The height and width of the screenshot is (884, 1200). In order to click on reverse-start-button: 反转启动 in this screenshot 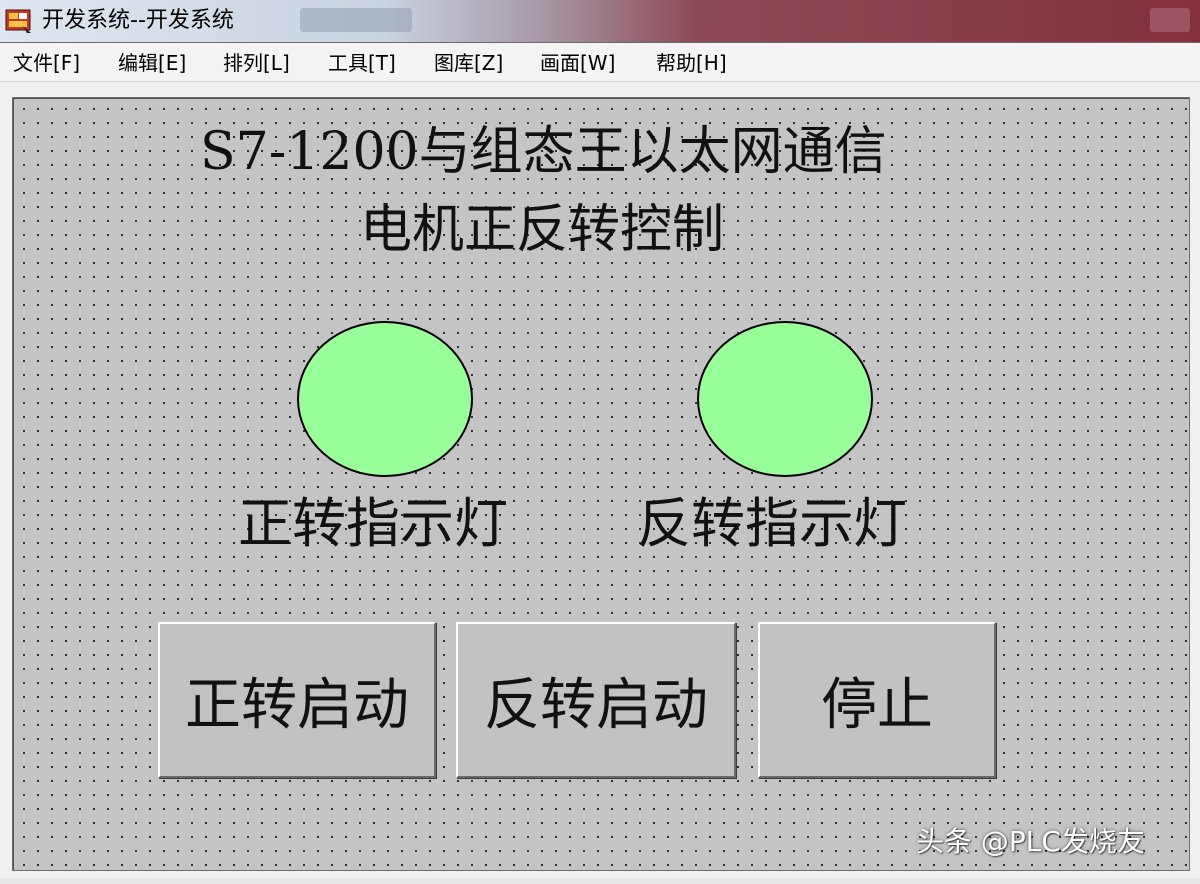, I will do `click(596, 700)`.